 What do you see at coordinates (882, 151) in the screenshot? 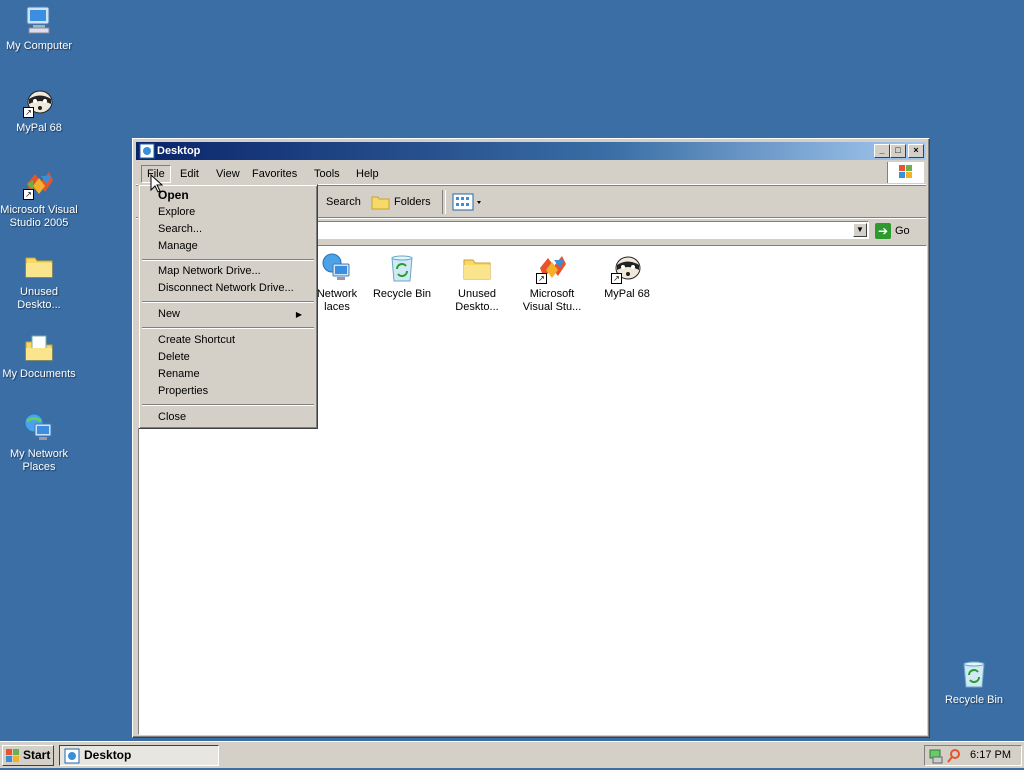
I see `minimize-button: _` at bounding box center [882, 151].